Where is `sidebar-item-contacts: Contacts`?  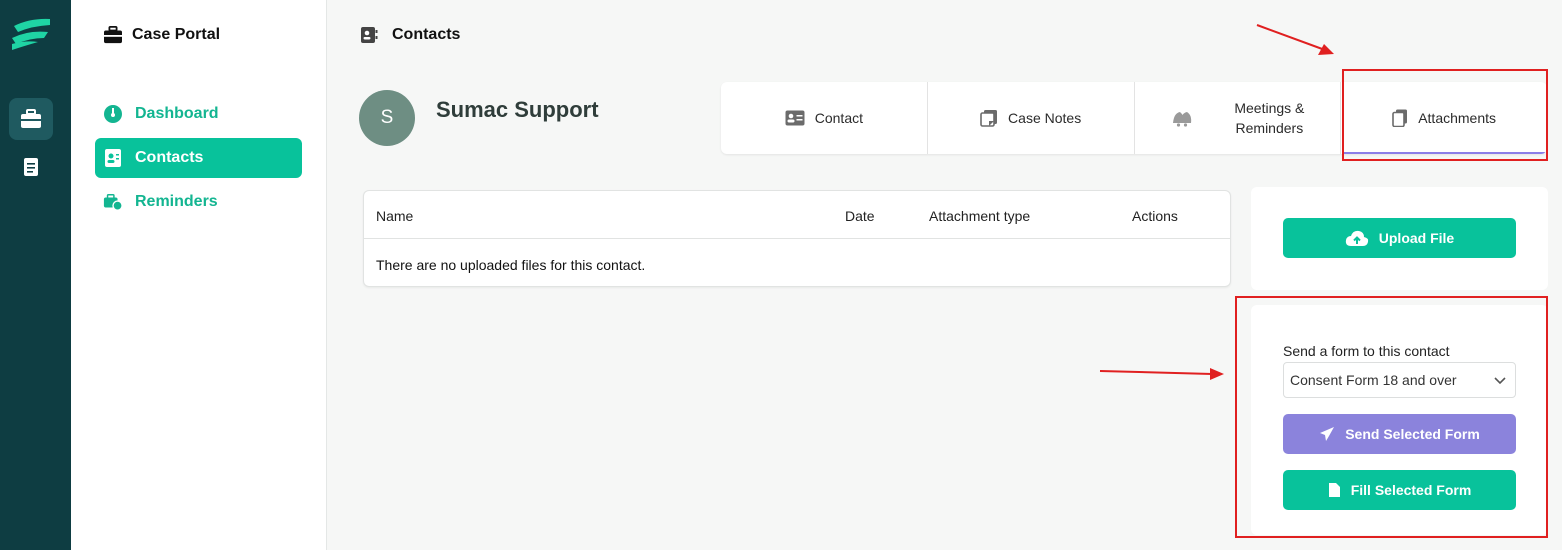
sidebar-item-contacts: Contacts is located at coordinates (198, 158).